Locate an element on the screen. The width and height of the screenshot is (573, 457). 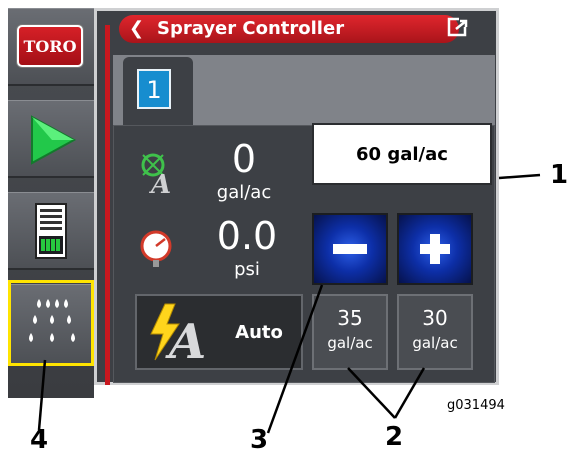
callout-3: 3 is located at coordinates (259, 440).